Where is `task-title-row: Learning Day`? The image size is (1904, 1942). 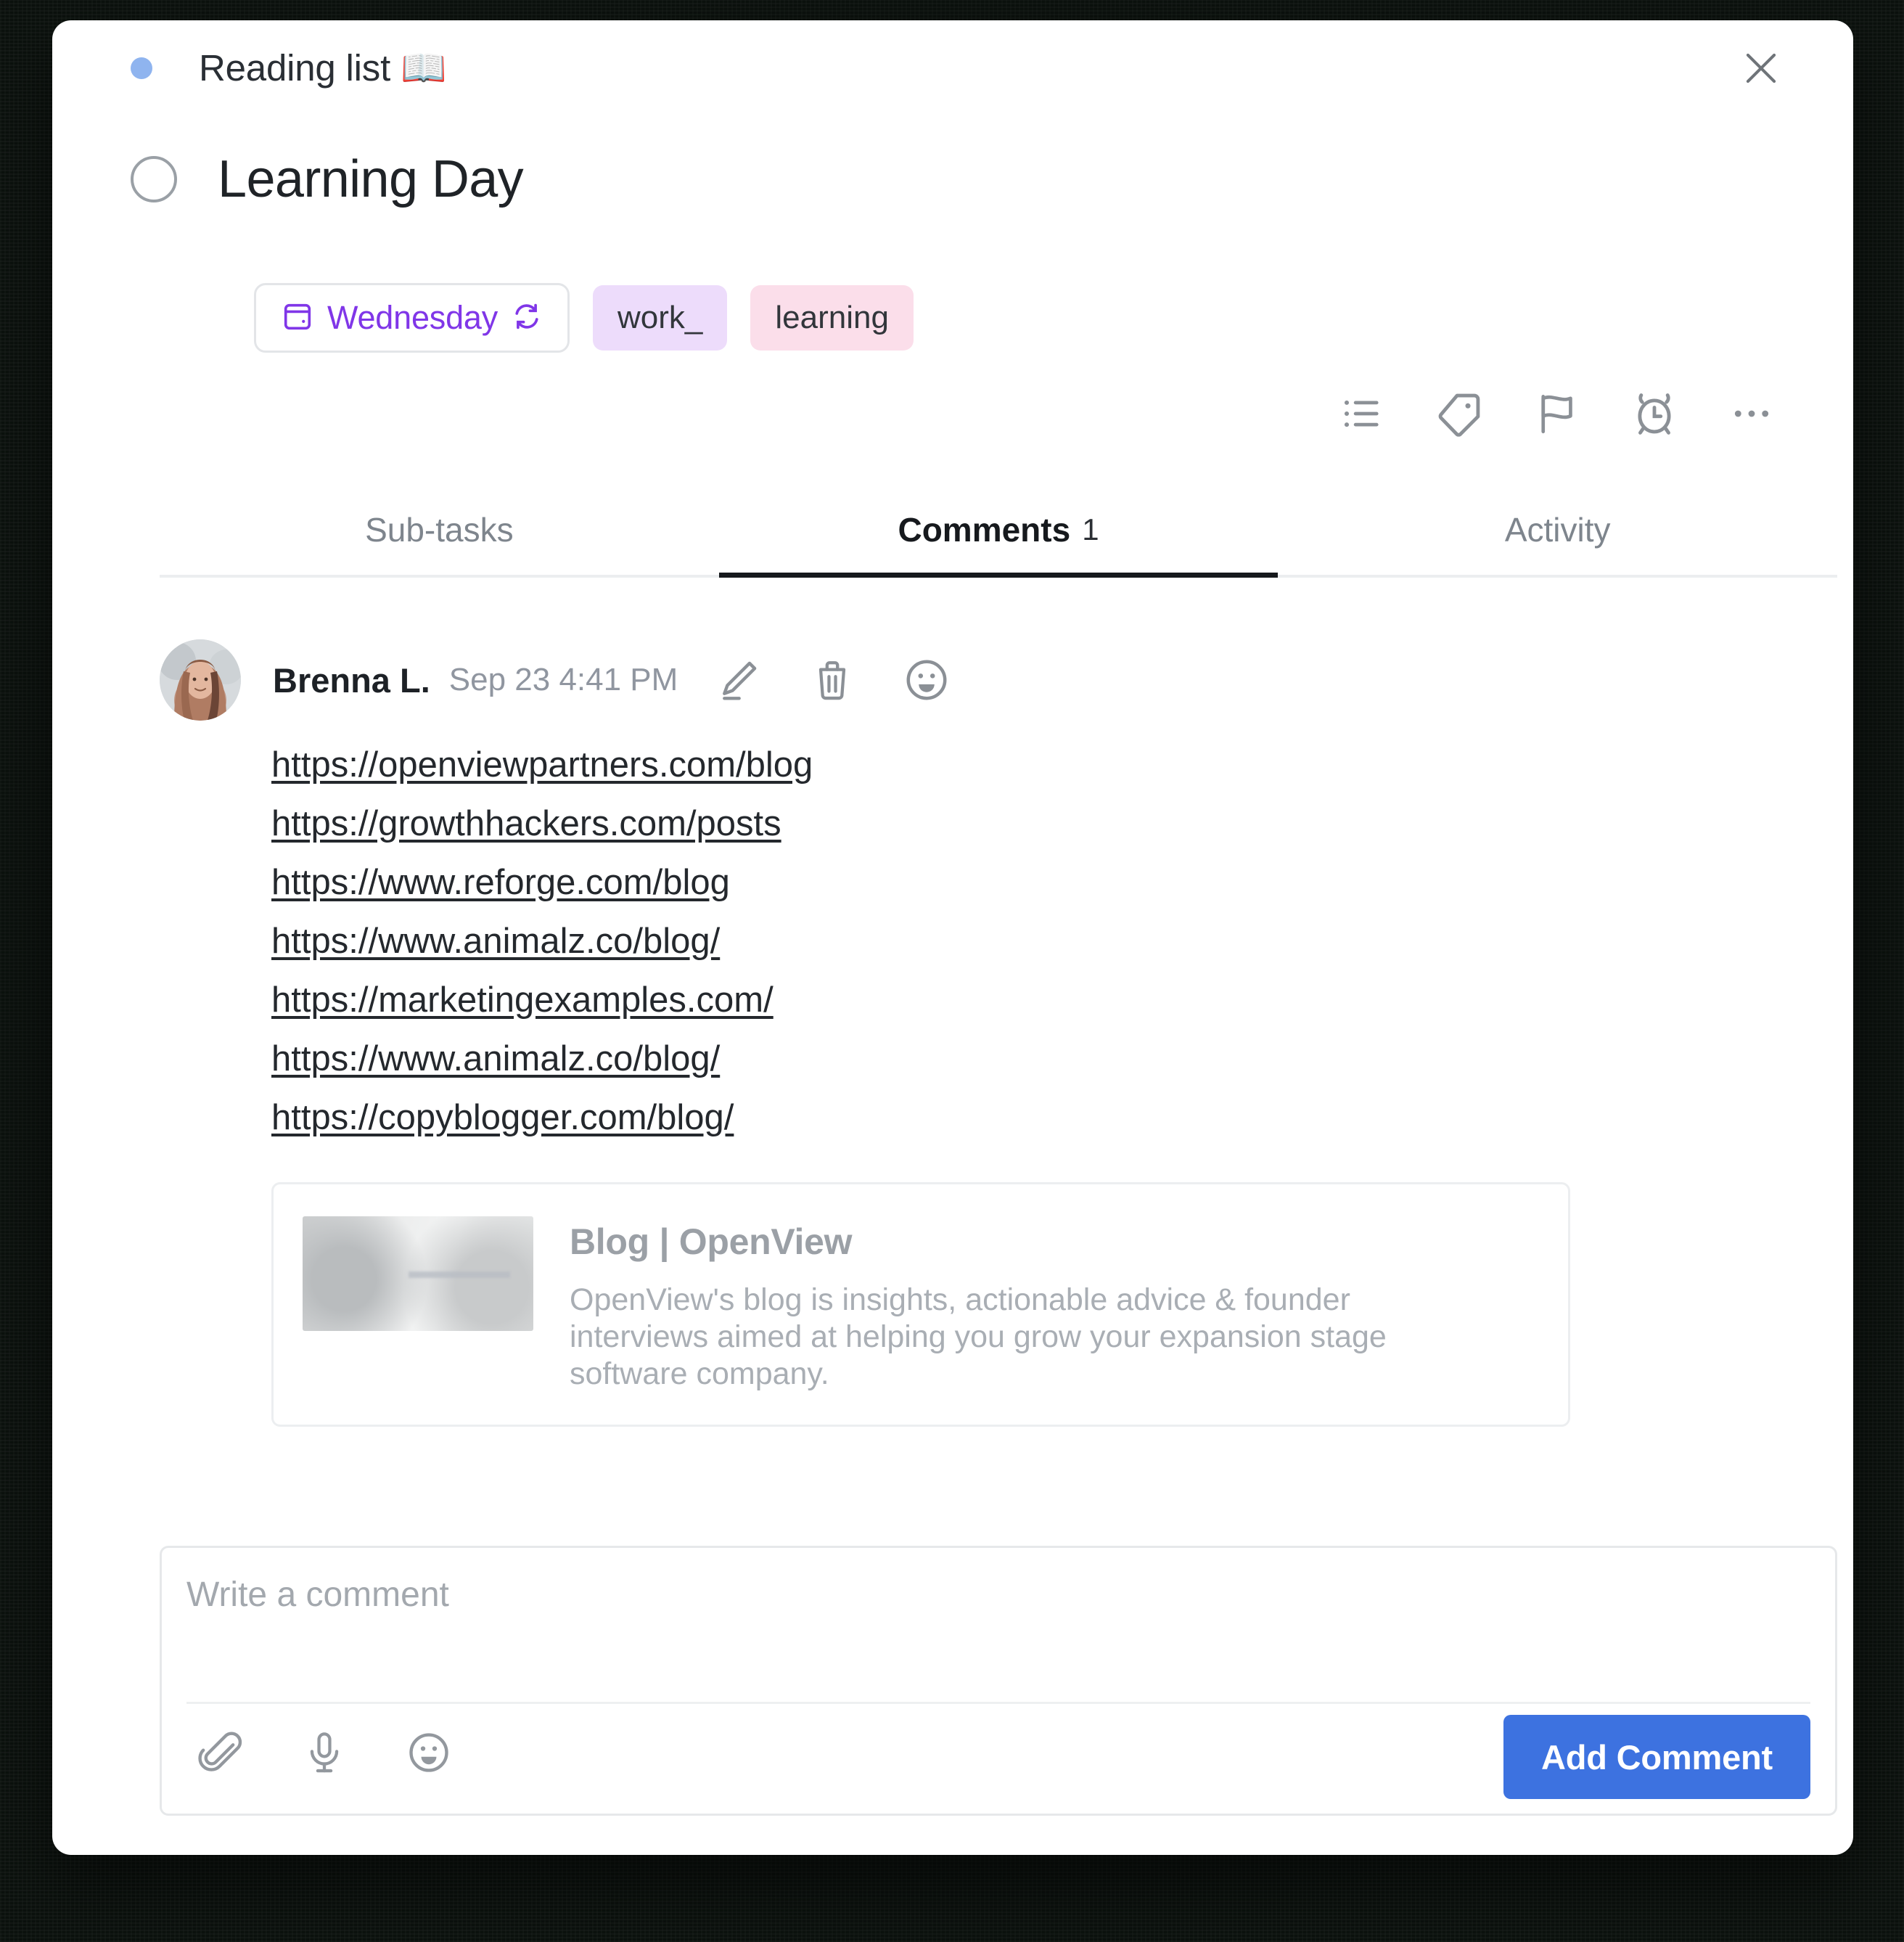
task-title-row: Learning Day is located at coordinates (327, 179).